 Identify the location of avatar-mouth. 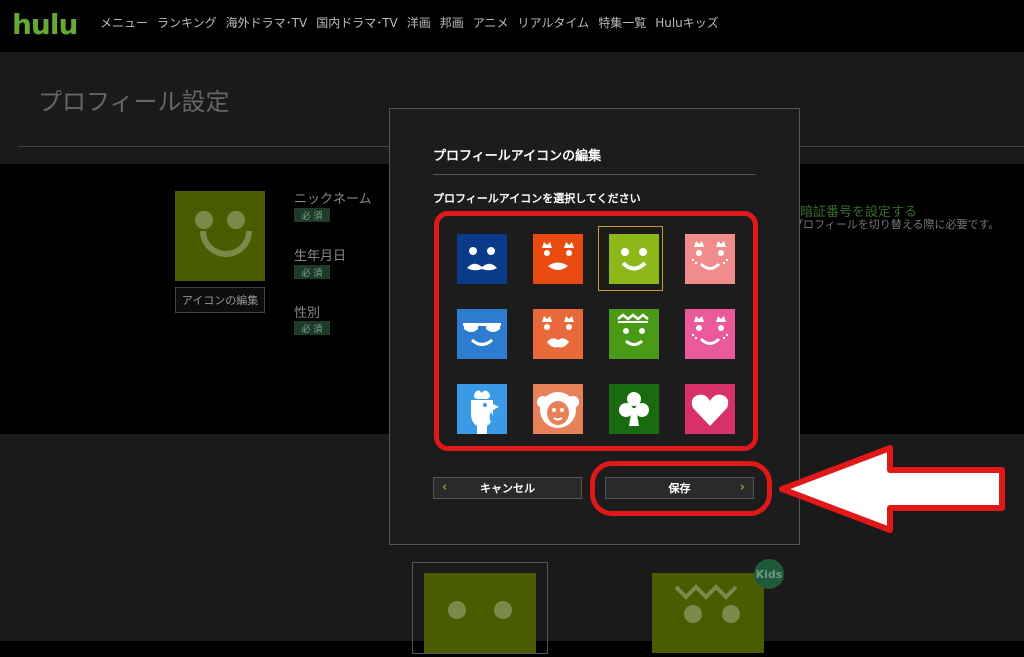
(226, 244).